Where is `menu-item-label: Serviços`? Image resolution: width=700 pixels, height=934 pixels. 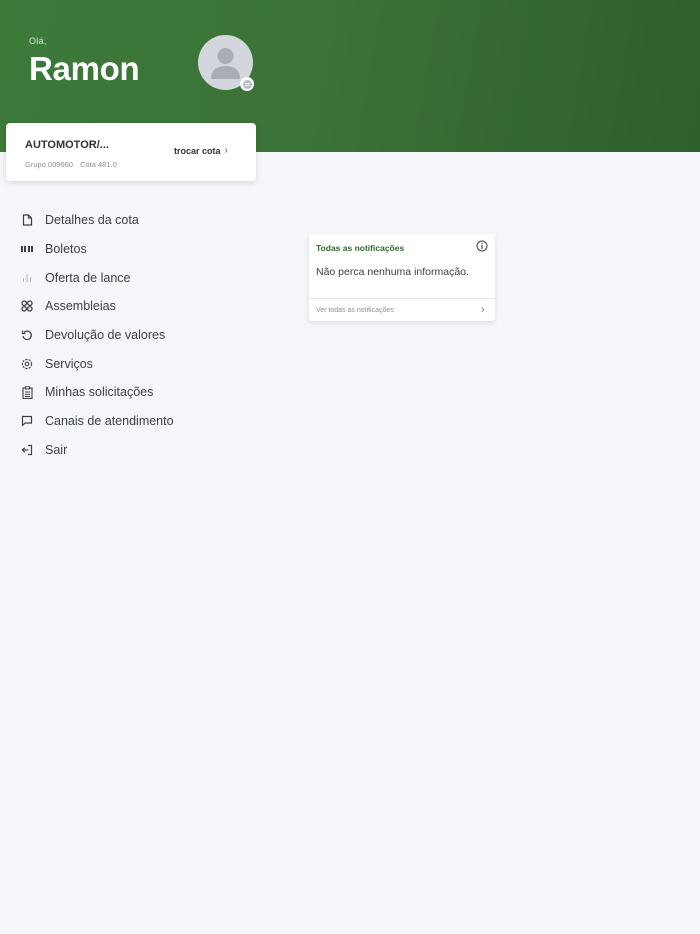 menu-item-label: Serviços is located at coordinates (69, 363).